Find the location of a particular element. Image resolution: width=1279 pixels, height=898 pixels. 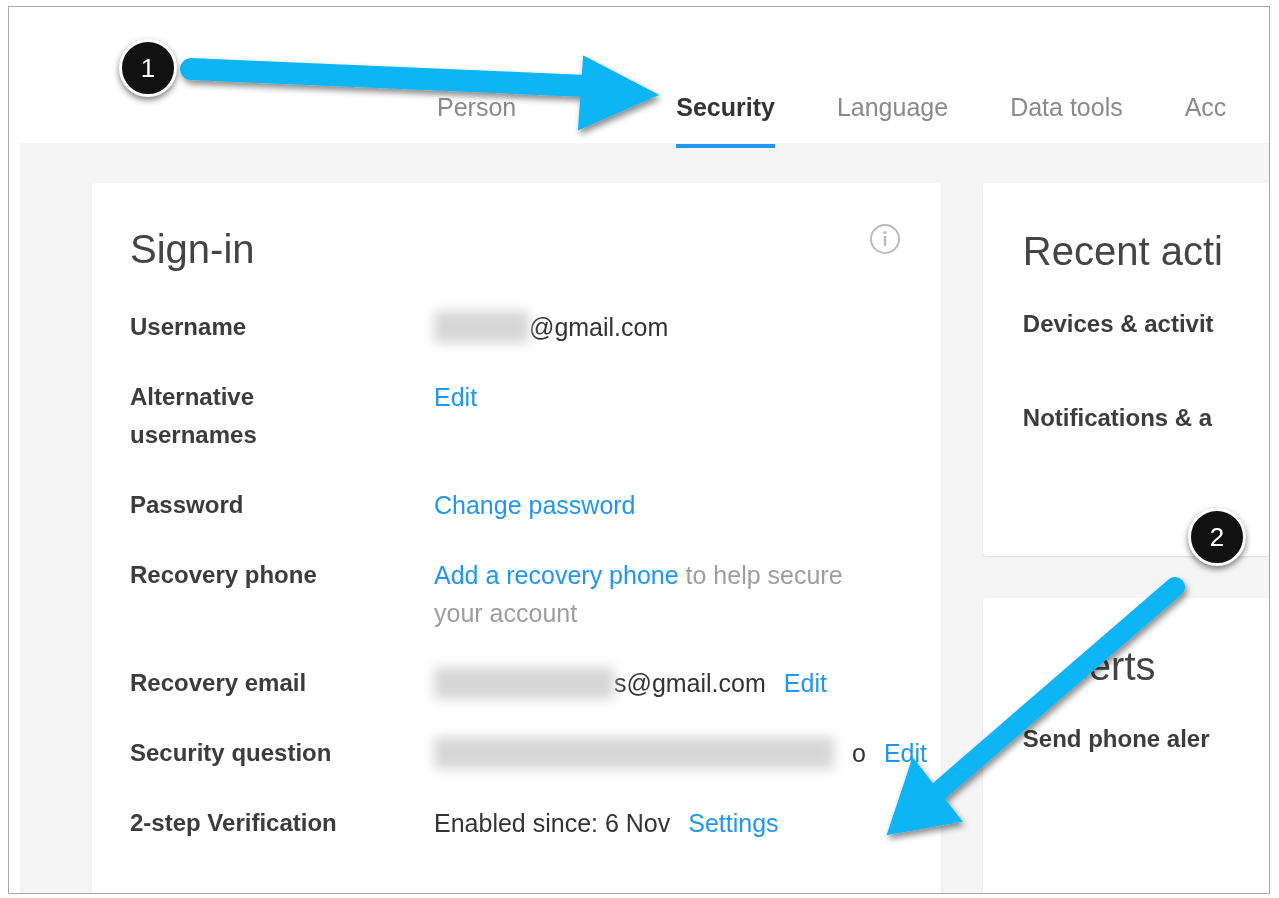

info-icon is located at coordinates (884, 239).